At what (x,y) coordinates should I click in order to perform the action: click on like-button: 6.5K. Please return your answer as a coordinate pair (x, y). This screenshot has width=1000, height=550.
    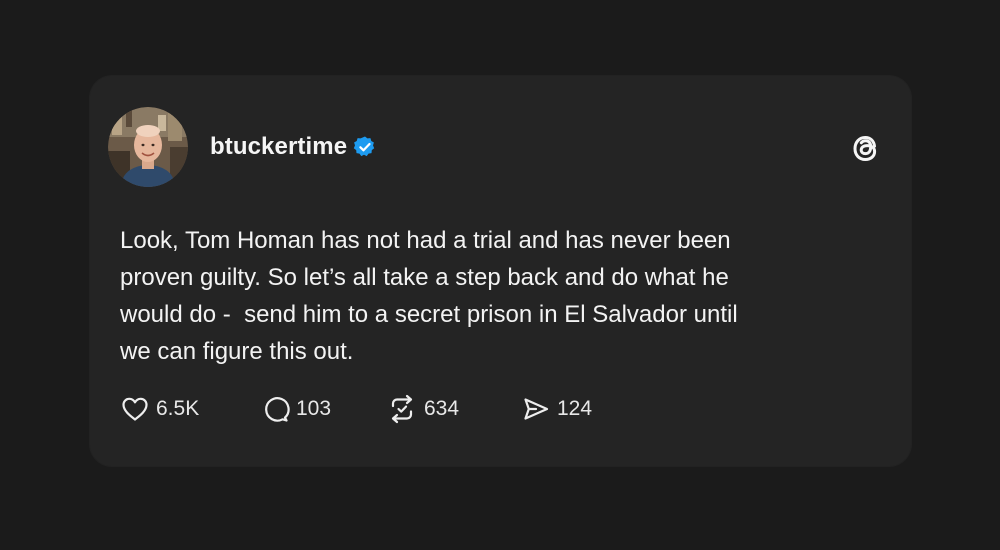
    Looking at the image, I should click on (190, 409).